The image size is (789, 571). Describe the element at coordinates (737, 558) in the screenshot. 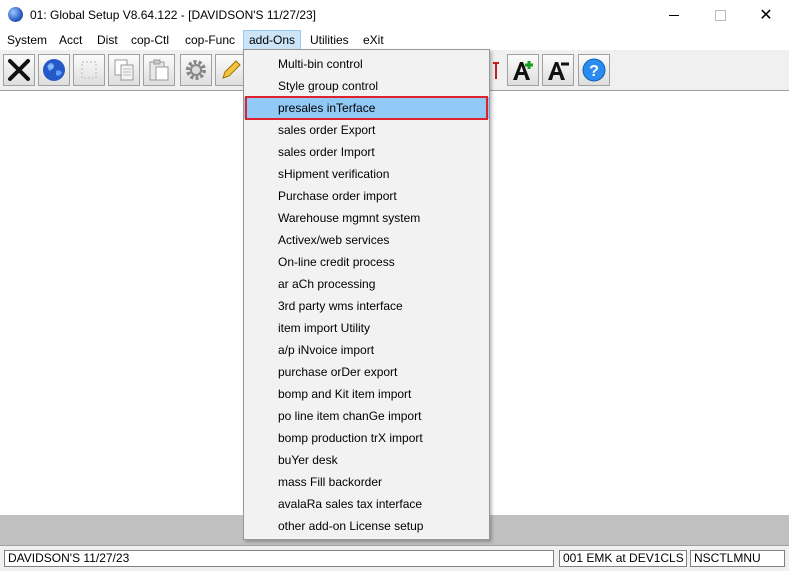

I see `status-program: NSCTLMNU` at that location.